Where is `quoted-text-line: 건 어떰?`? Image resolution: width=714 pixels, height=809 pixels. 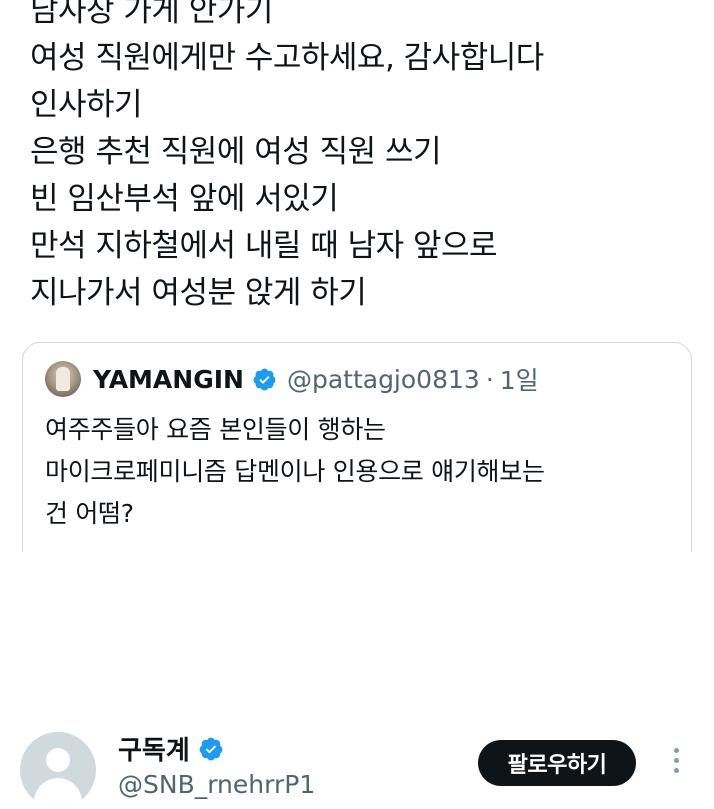
quoted-text-line: 건 어떰? is located at coordinates (89, 513).